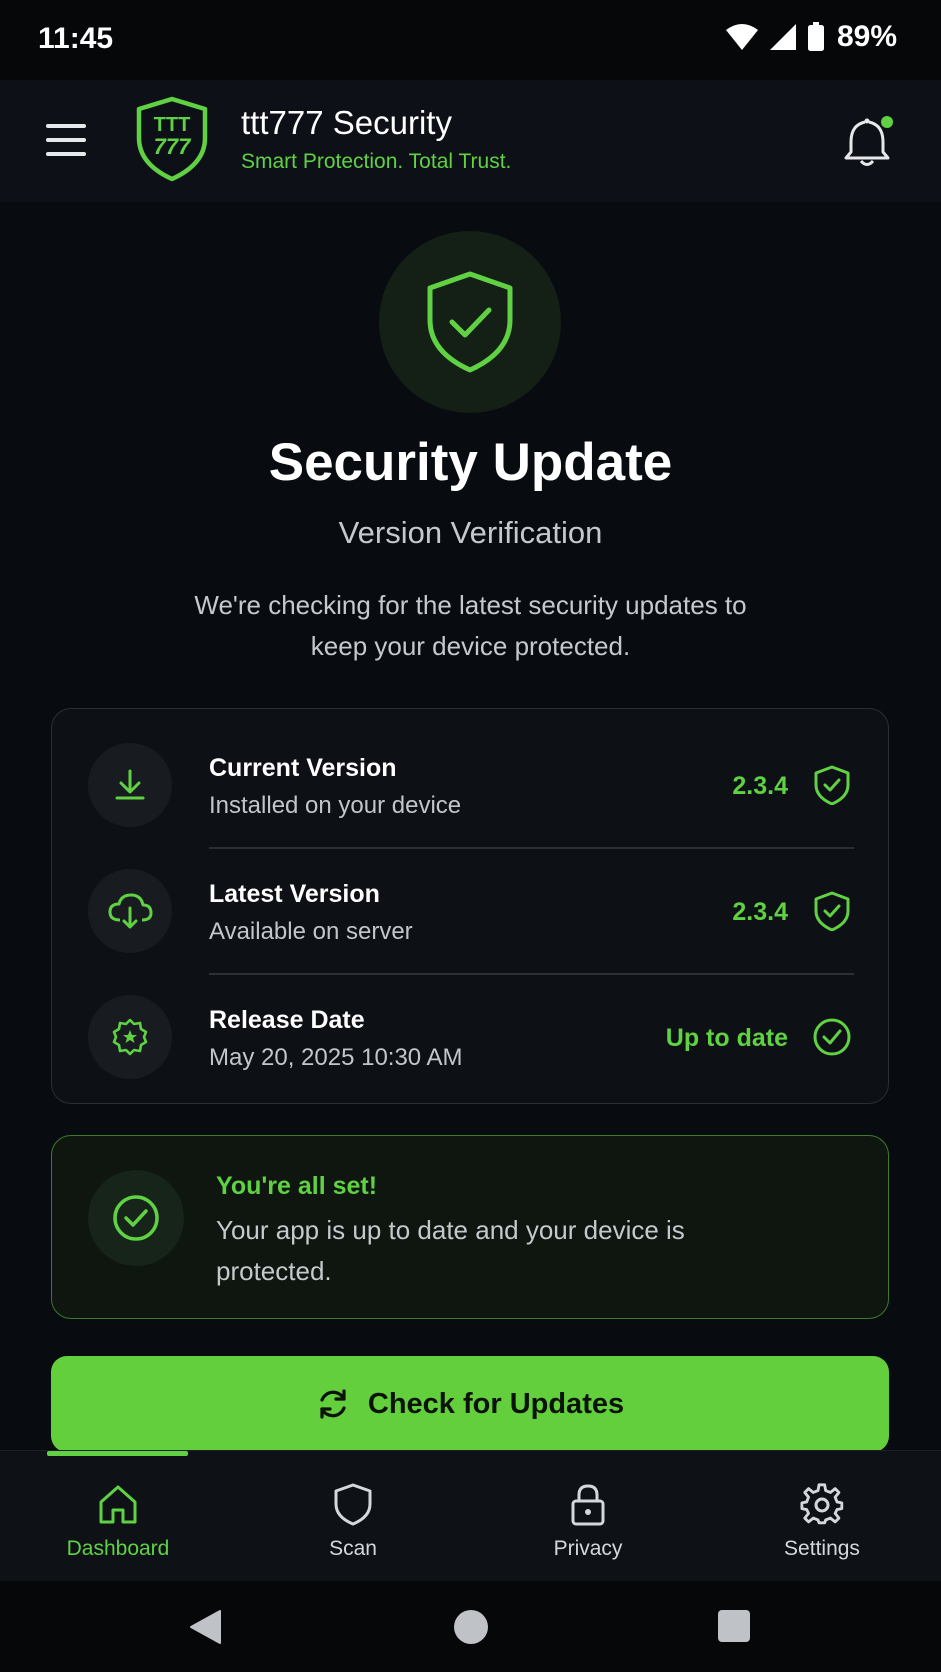  Describe the element at coordinates (76, 38) in the screenshot. I see `status-time: 11:45` at that location.